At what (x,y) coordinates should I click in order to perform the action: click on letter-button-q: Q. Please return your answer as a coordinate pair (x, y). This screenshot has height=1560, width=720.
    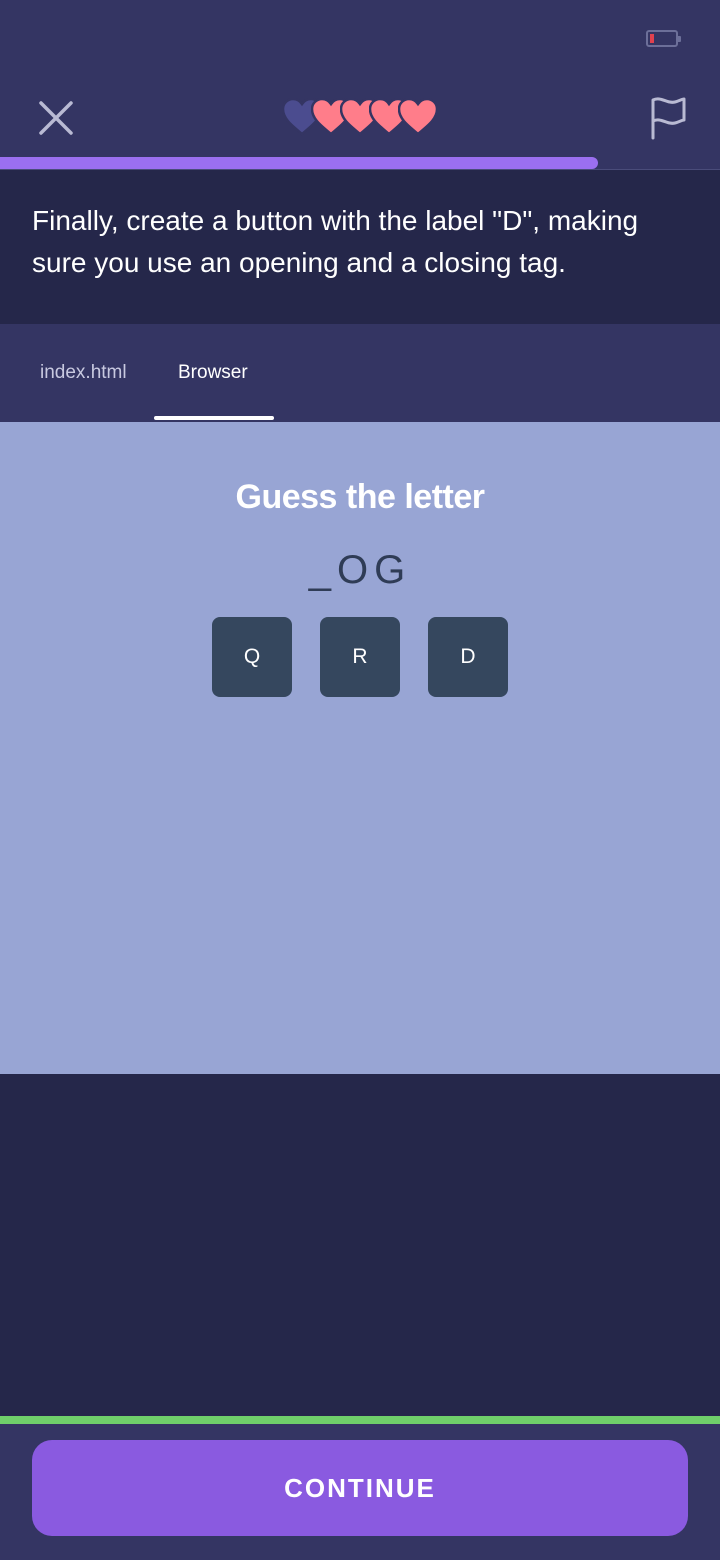
    Looking at the image, I should click on (252, 657).